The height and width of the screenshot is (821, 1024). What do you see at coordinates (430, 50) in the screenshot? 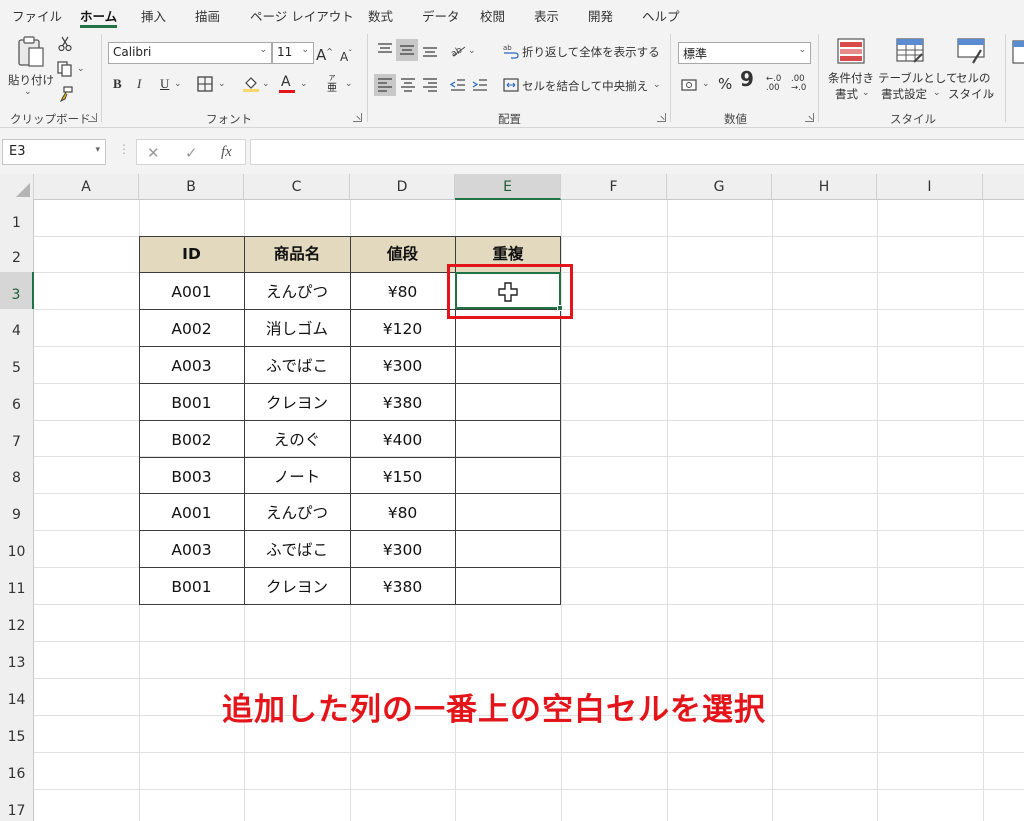
I see `align-bottom-icon` at bounding box center [430, 50].